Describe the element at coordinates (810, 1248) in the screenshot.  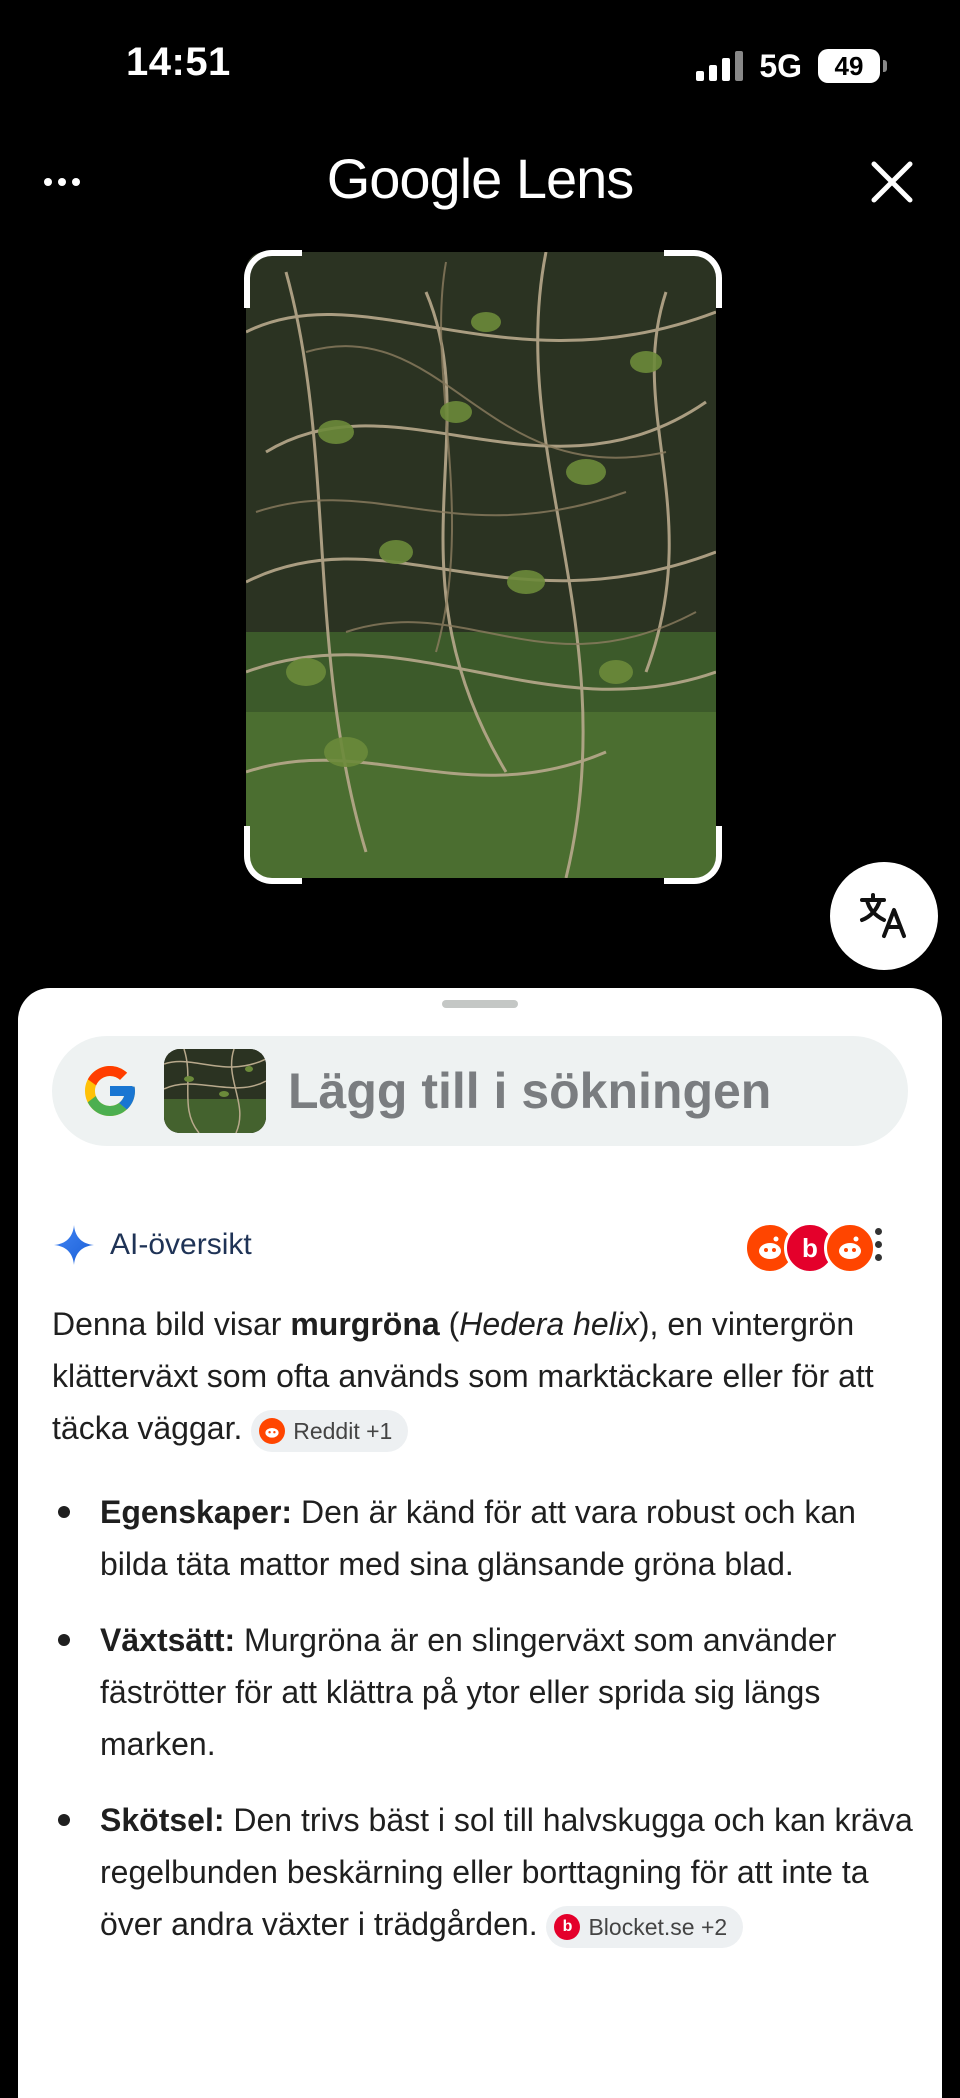
I see `source-icons: b` at that location.